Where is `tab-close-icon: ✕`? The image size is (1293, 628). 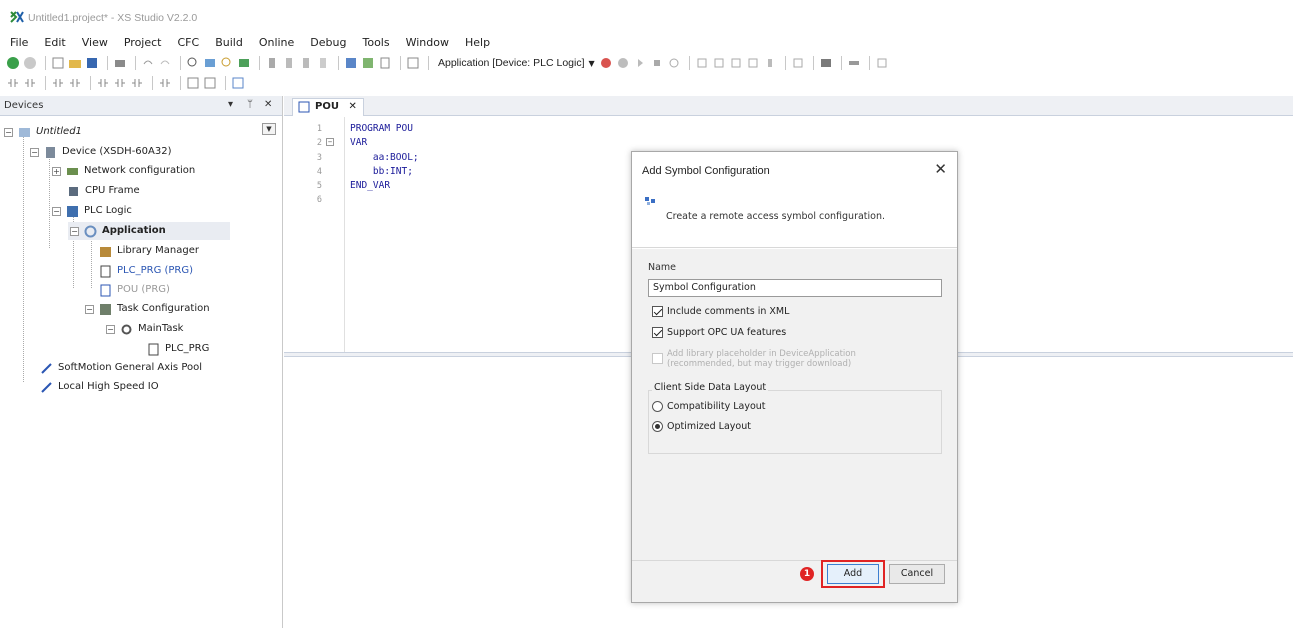 tab-close-icon: ✕ is located at coordinates (352, 106).